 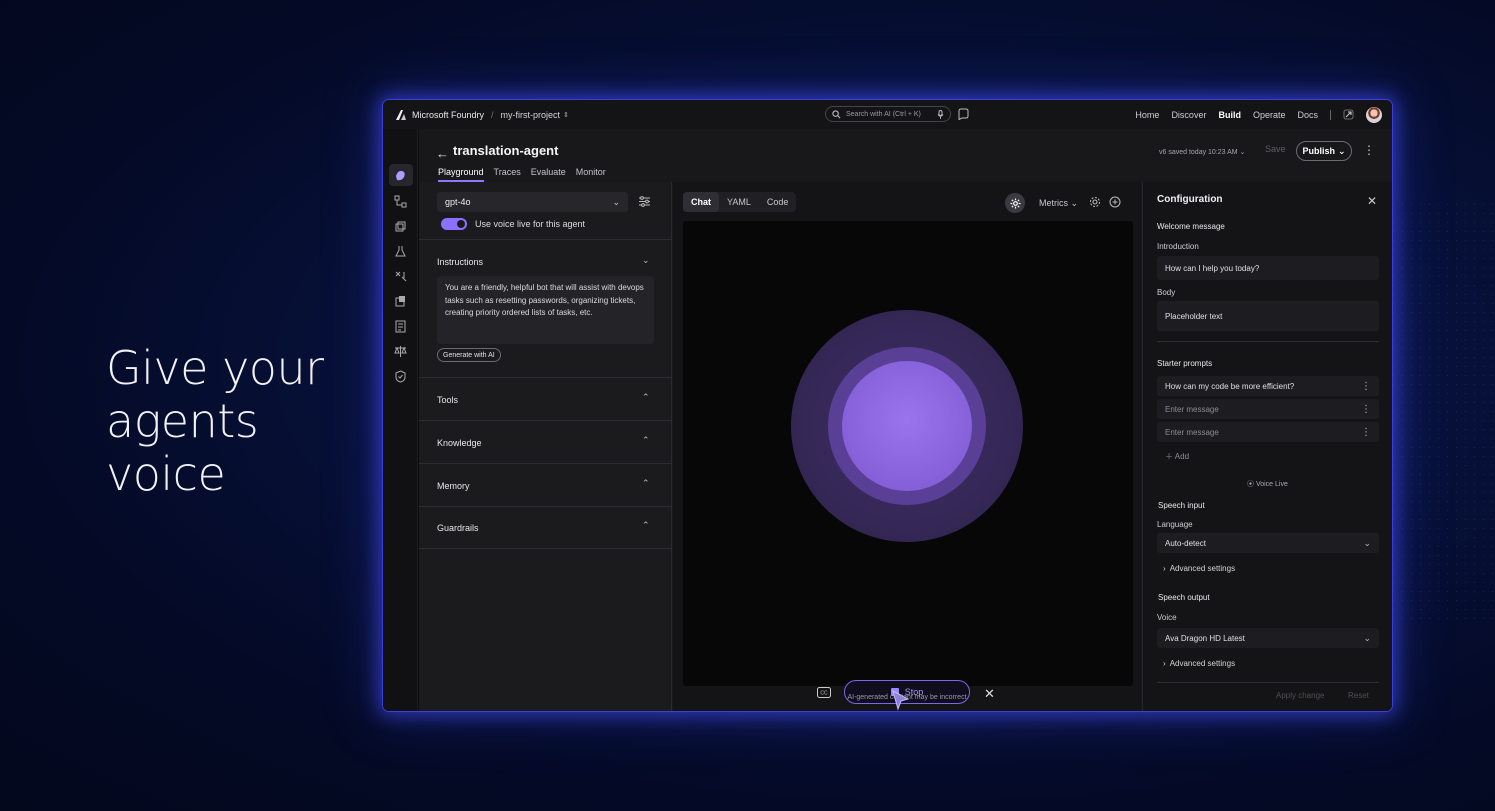 What do you see at coordinates (400, 251) in the screenshot?
I see `flask-icon` at bounding box center [400, 251].